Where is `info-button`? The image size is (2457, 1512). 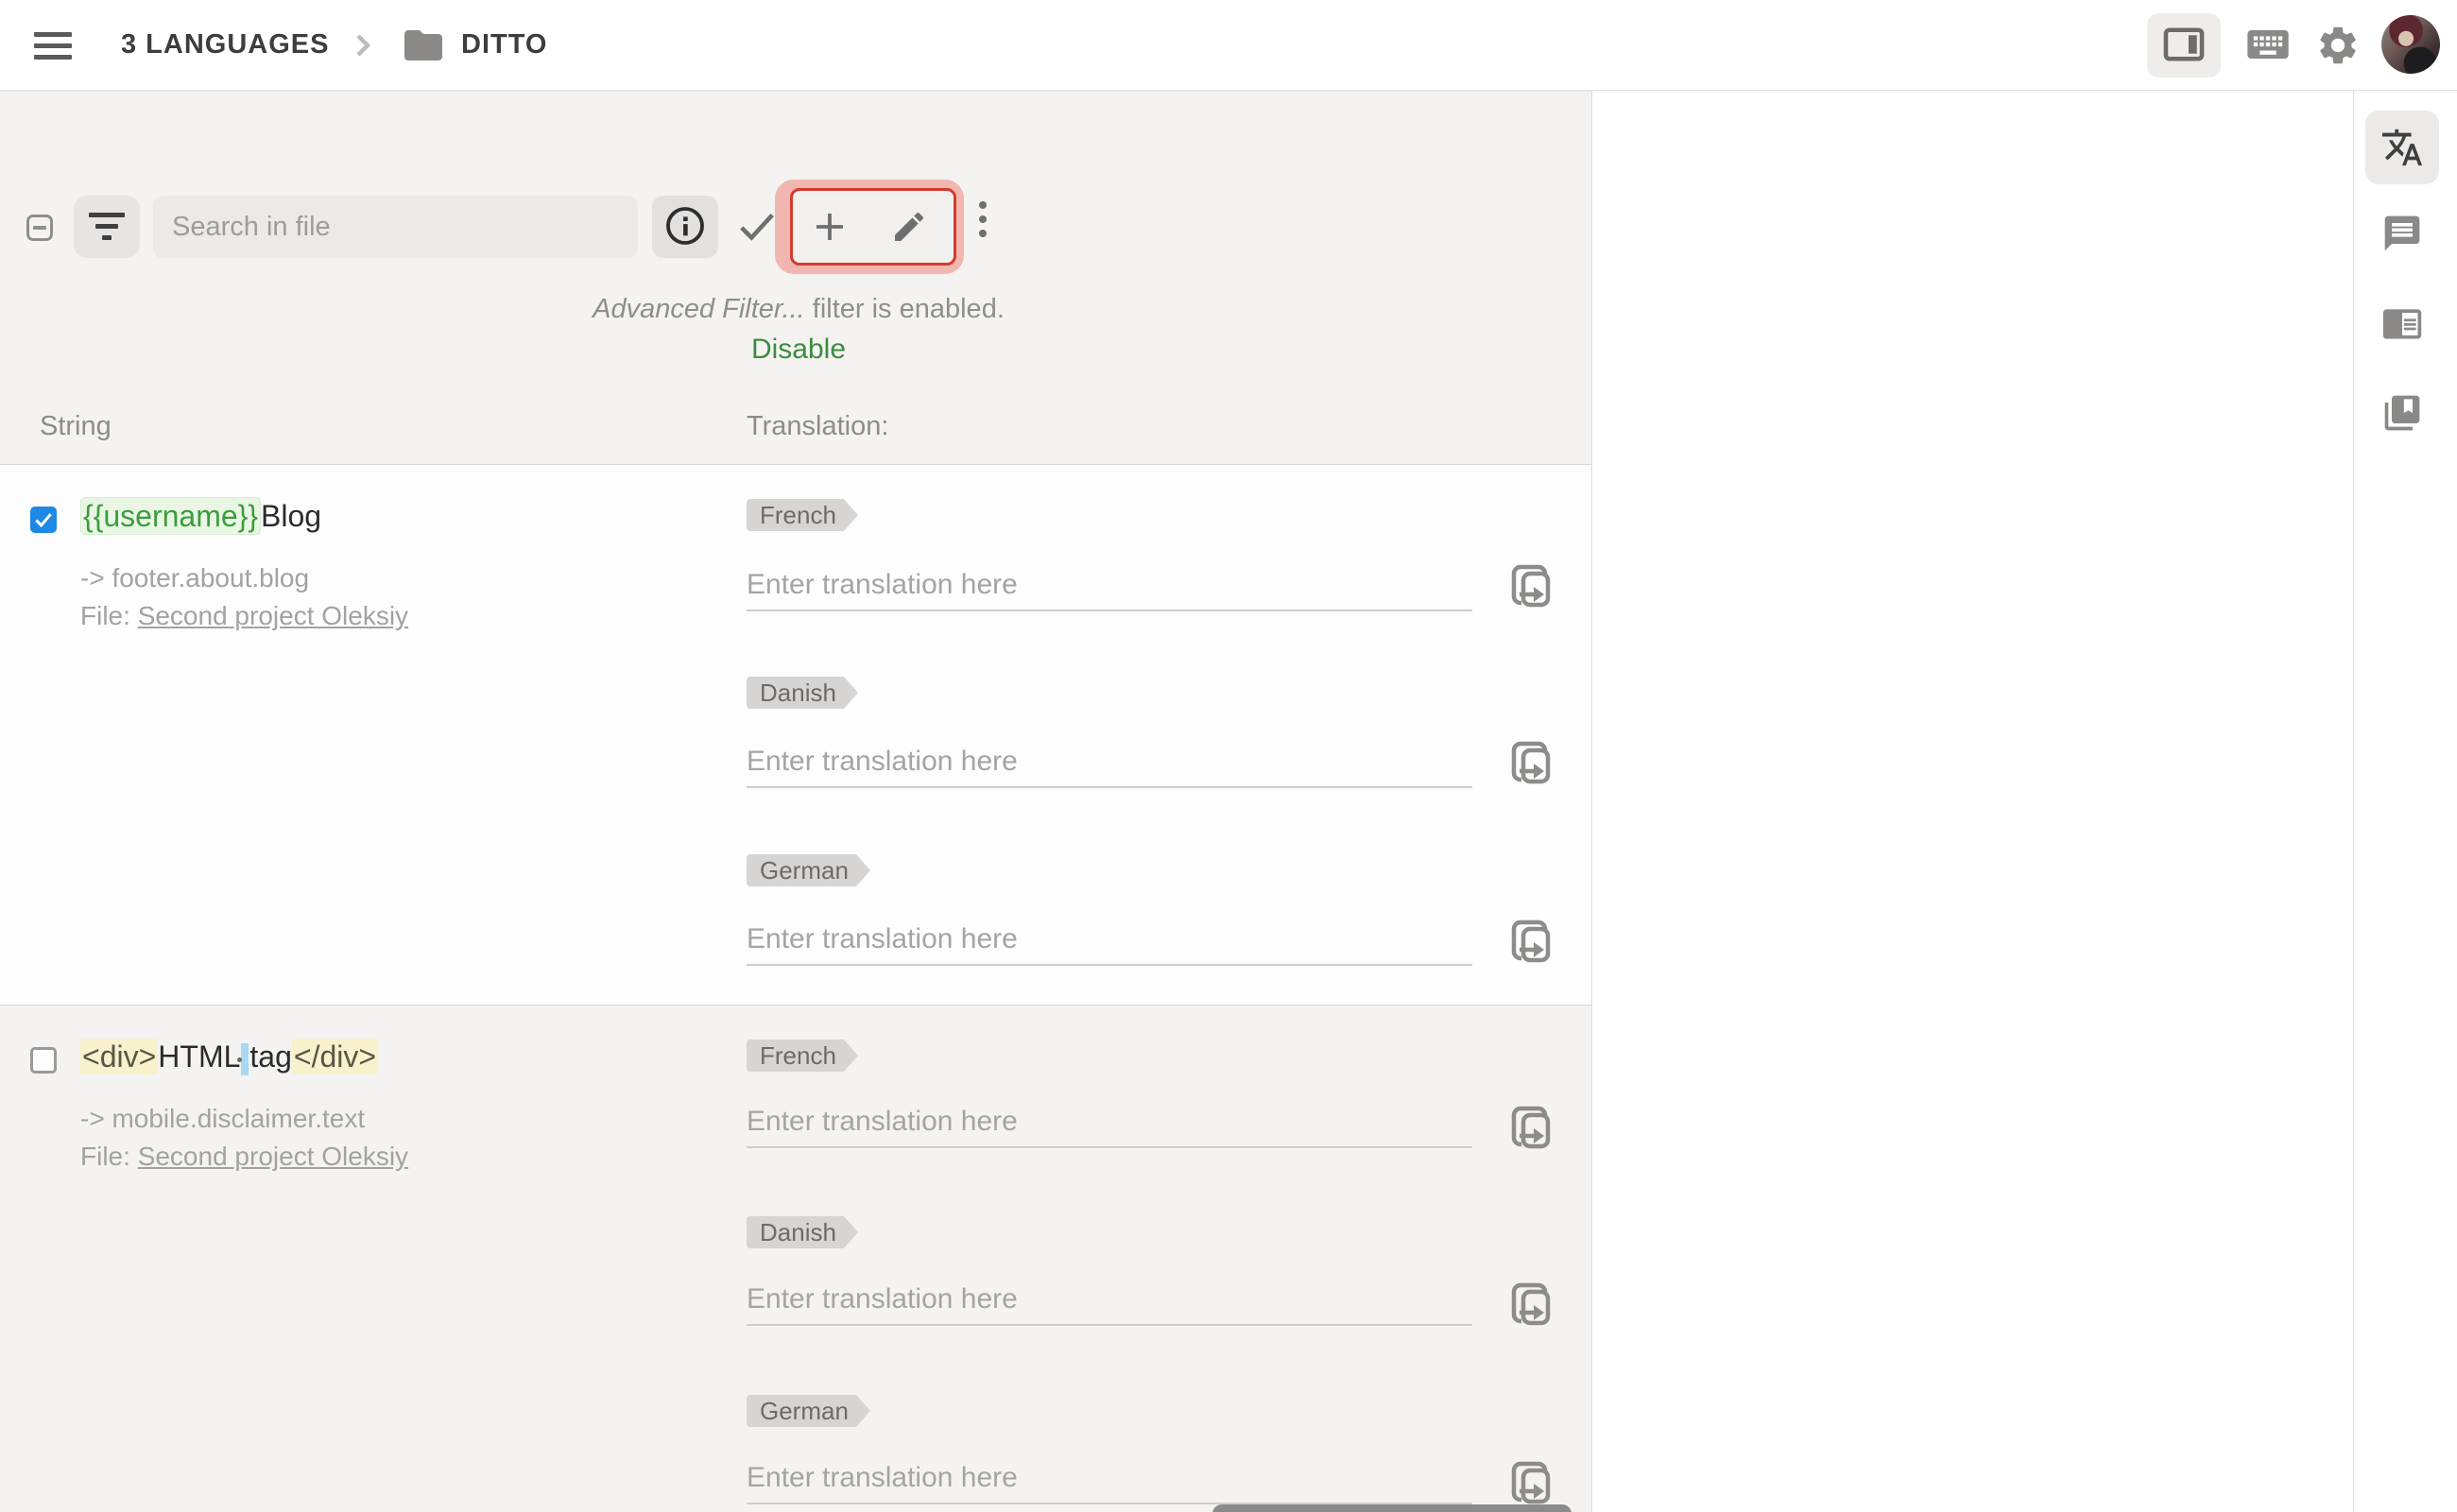
info-button is located at coordinates (685, 227).